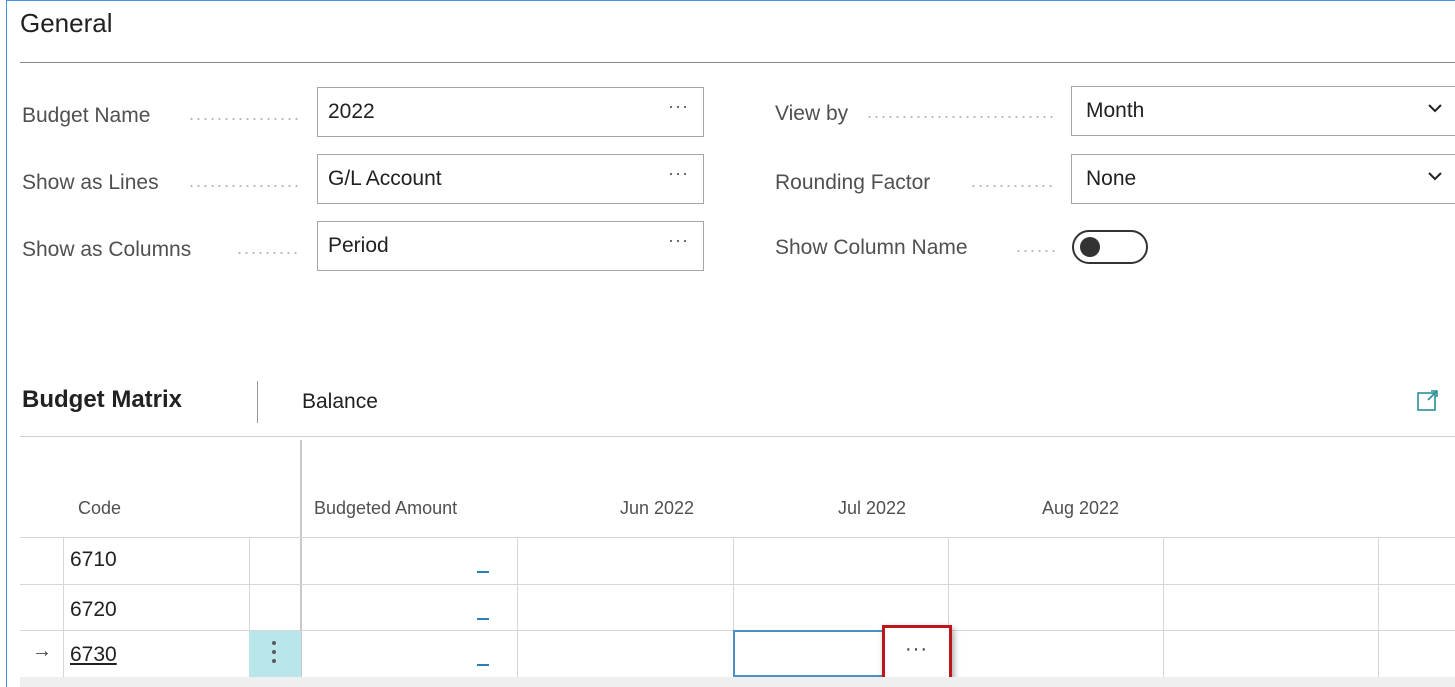  What do you see at coordinates (93, 610) in the screenshot?
I see `row-code-6720: 6720` at bounding box center [93, 610].